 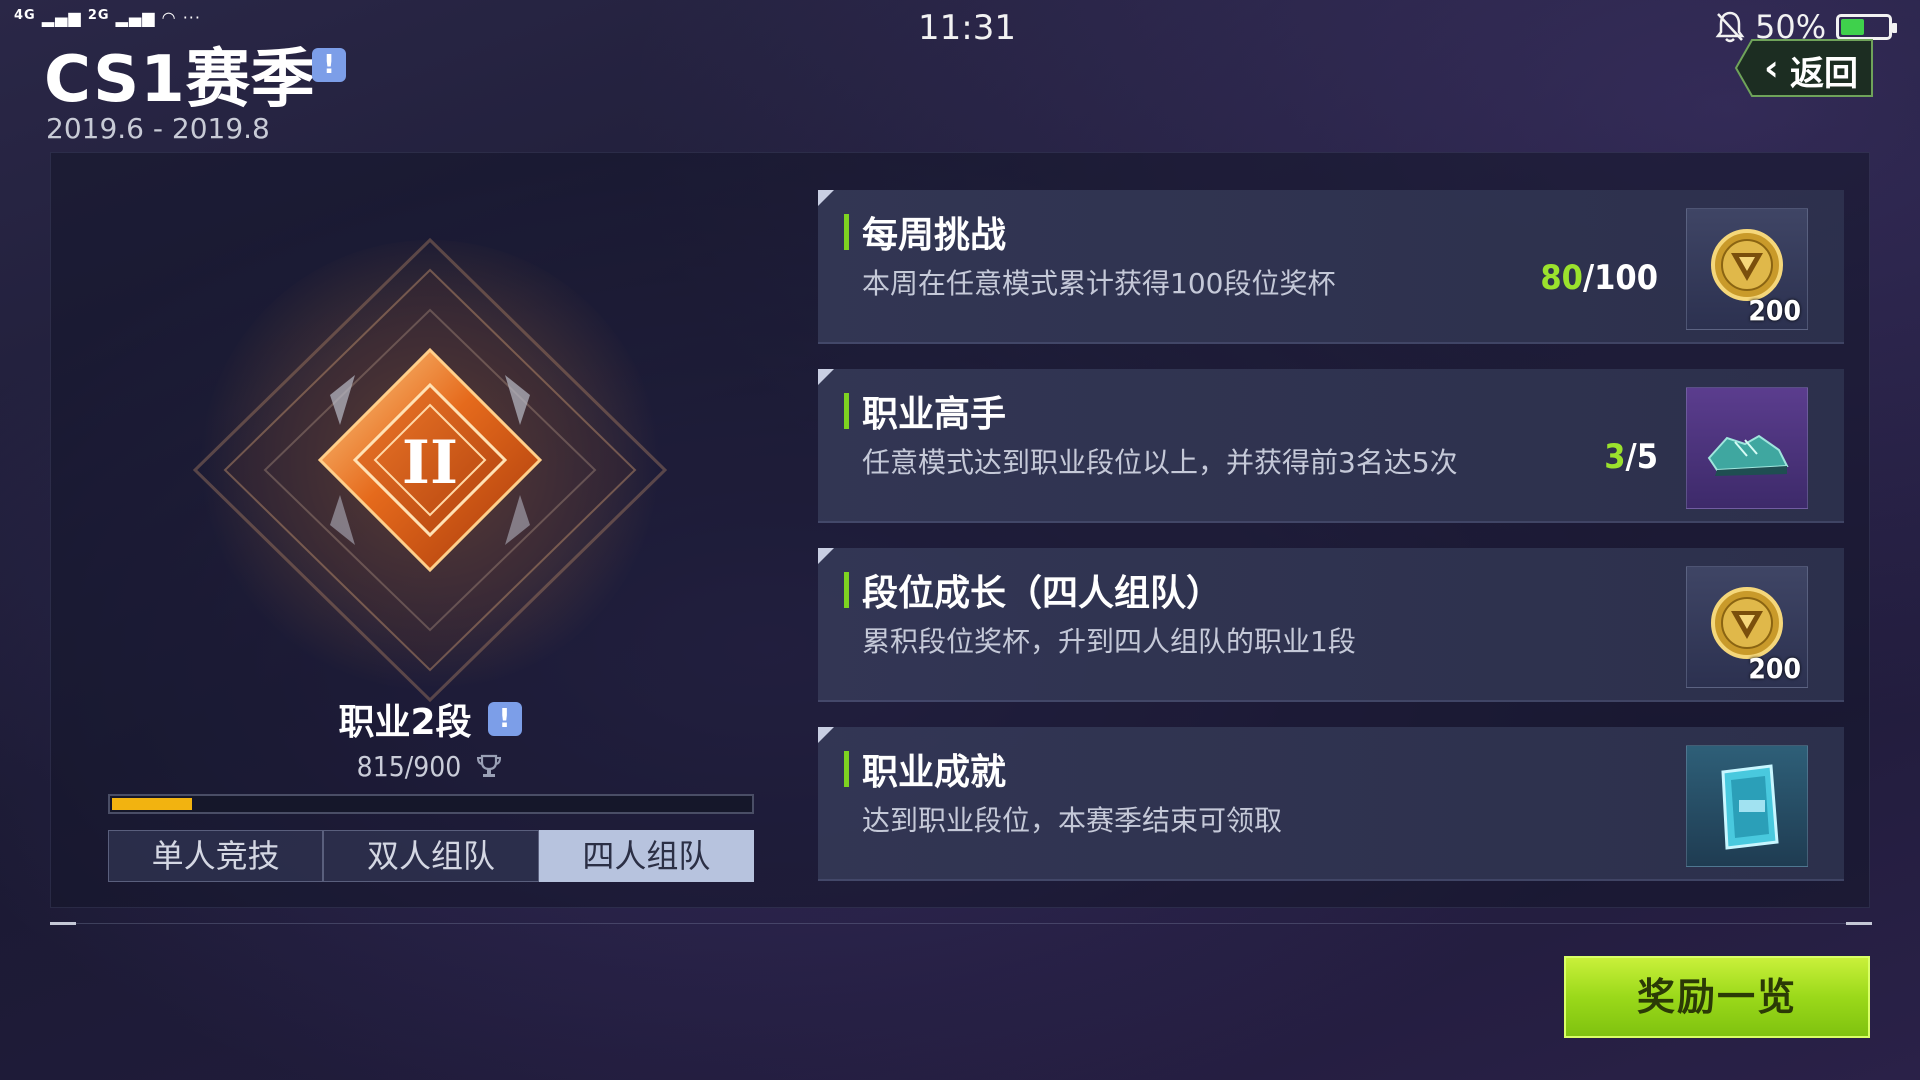 What do you see at coordinates (934, 772) in the screenshot?
I see `task-title: 职业成就` at bounding box center [934, 772].